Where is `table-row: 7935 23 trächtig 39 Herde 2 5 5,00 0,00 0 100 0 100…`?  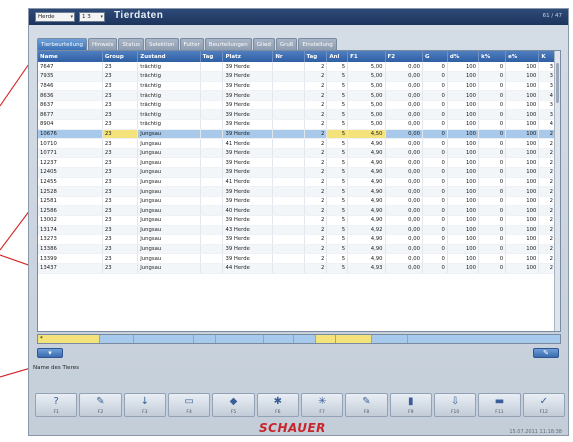
table-row: 7935 23 trächtig 39 Herde 2 5 5,00 0,00 0 100 0 100… is located at coordinates (297, 76).